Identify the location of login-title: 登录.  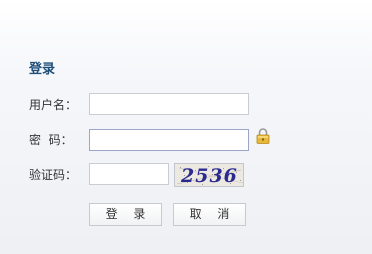
(42, 69).